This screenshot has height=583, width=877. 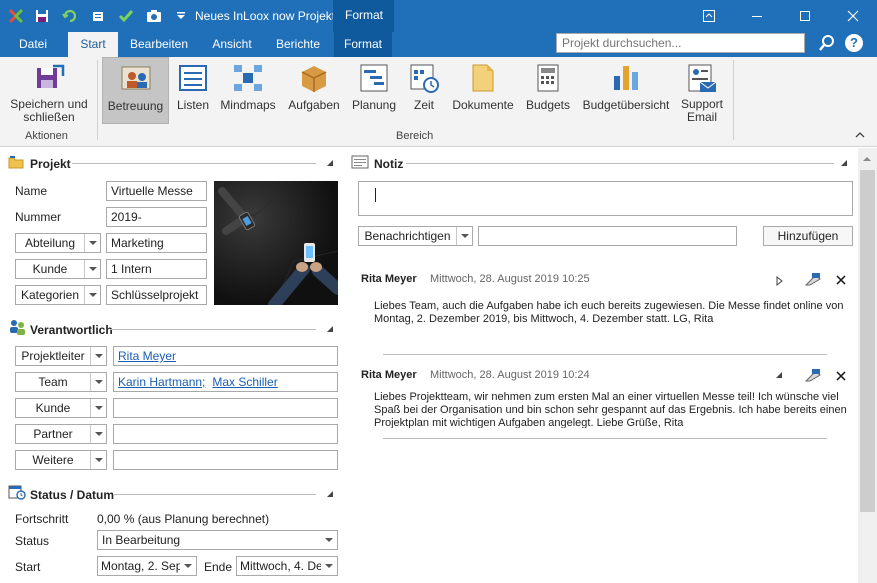 What do you see at coordinates (61, 460) in the screenshot?
I see `more-dropdown: Weitere` at bounding box center [61, 460].